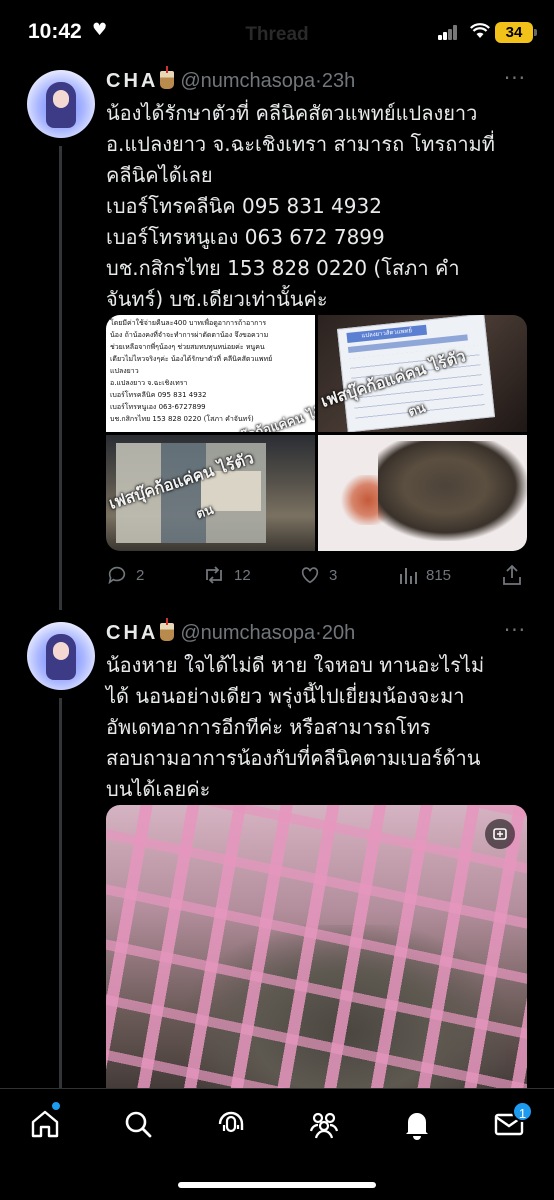 The width and height of the screenshot is (554, 1200). What do you see at coordinates (422, 493) in the screenshot?
I see `media-cat-image` at bounding box center [422, 493].